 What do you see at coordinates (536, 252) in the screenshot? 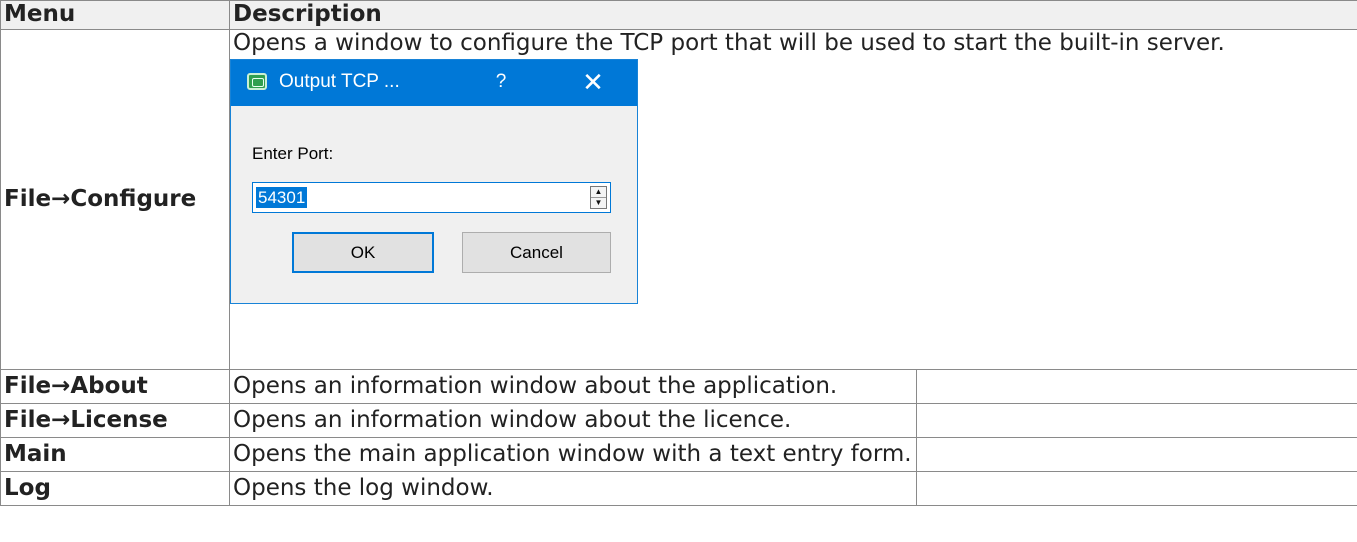
I see `cancel-button: Cancel` at bounding box center [536, 252].